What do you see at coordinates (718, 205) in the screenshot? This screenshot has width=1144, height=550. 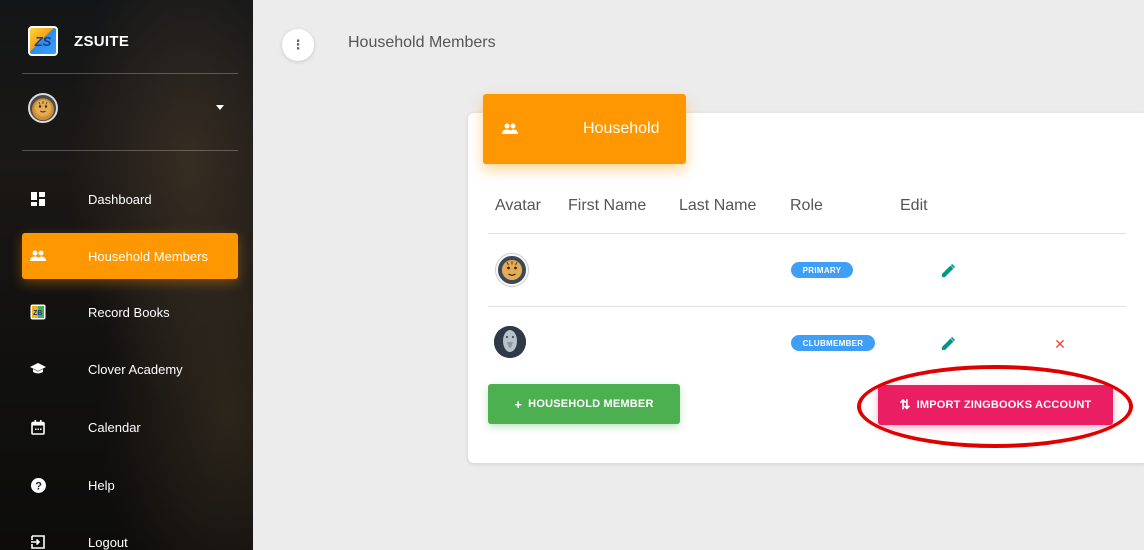 I see `column-header-last-name: Last Name` at bounding box center [718, 205].